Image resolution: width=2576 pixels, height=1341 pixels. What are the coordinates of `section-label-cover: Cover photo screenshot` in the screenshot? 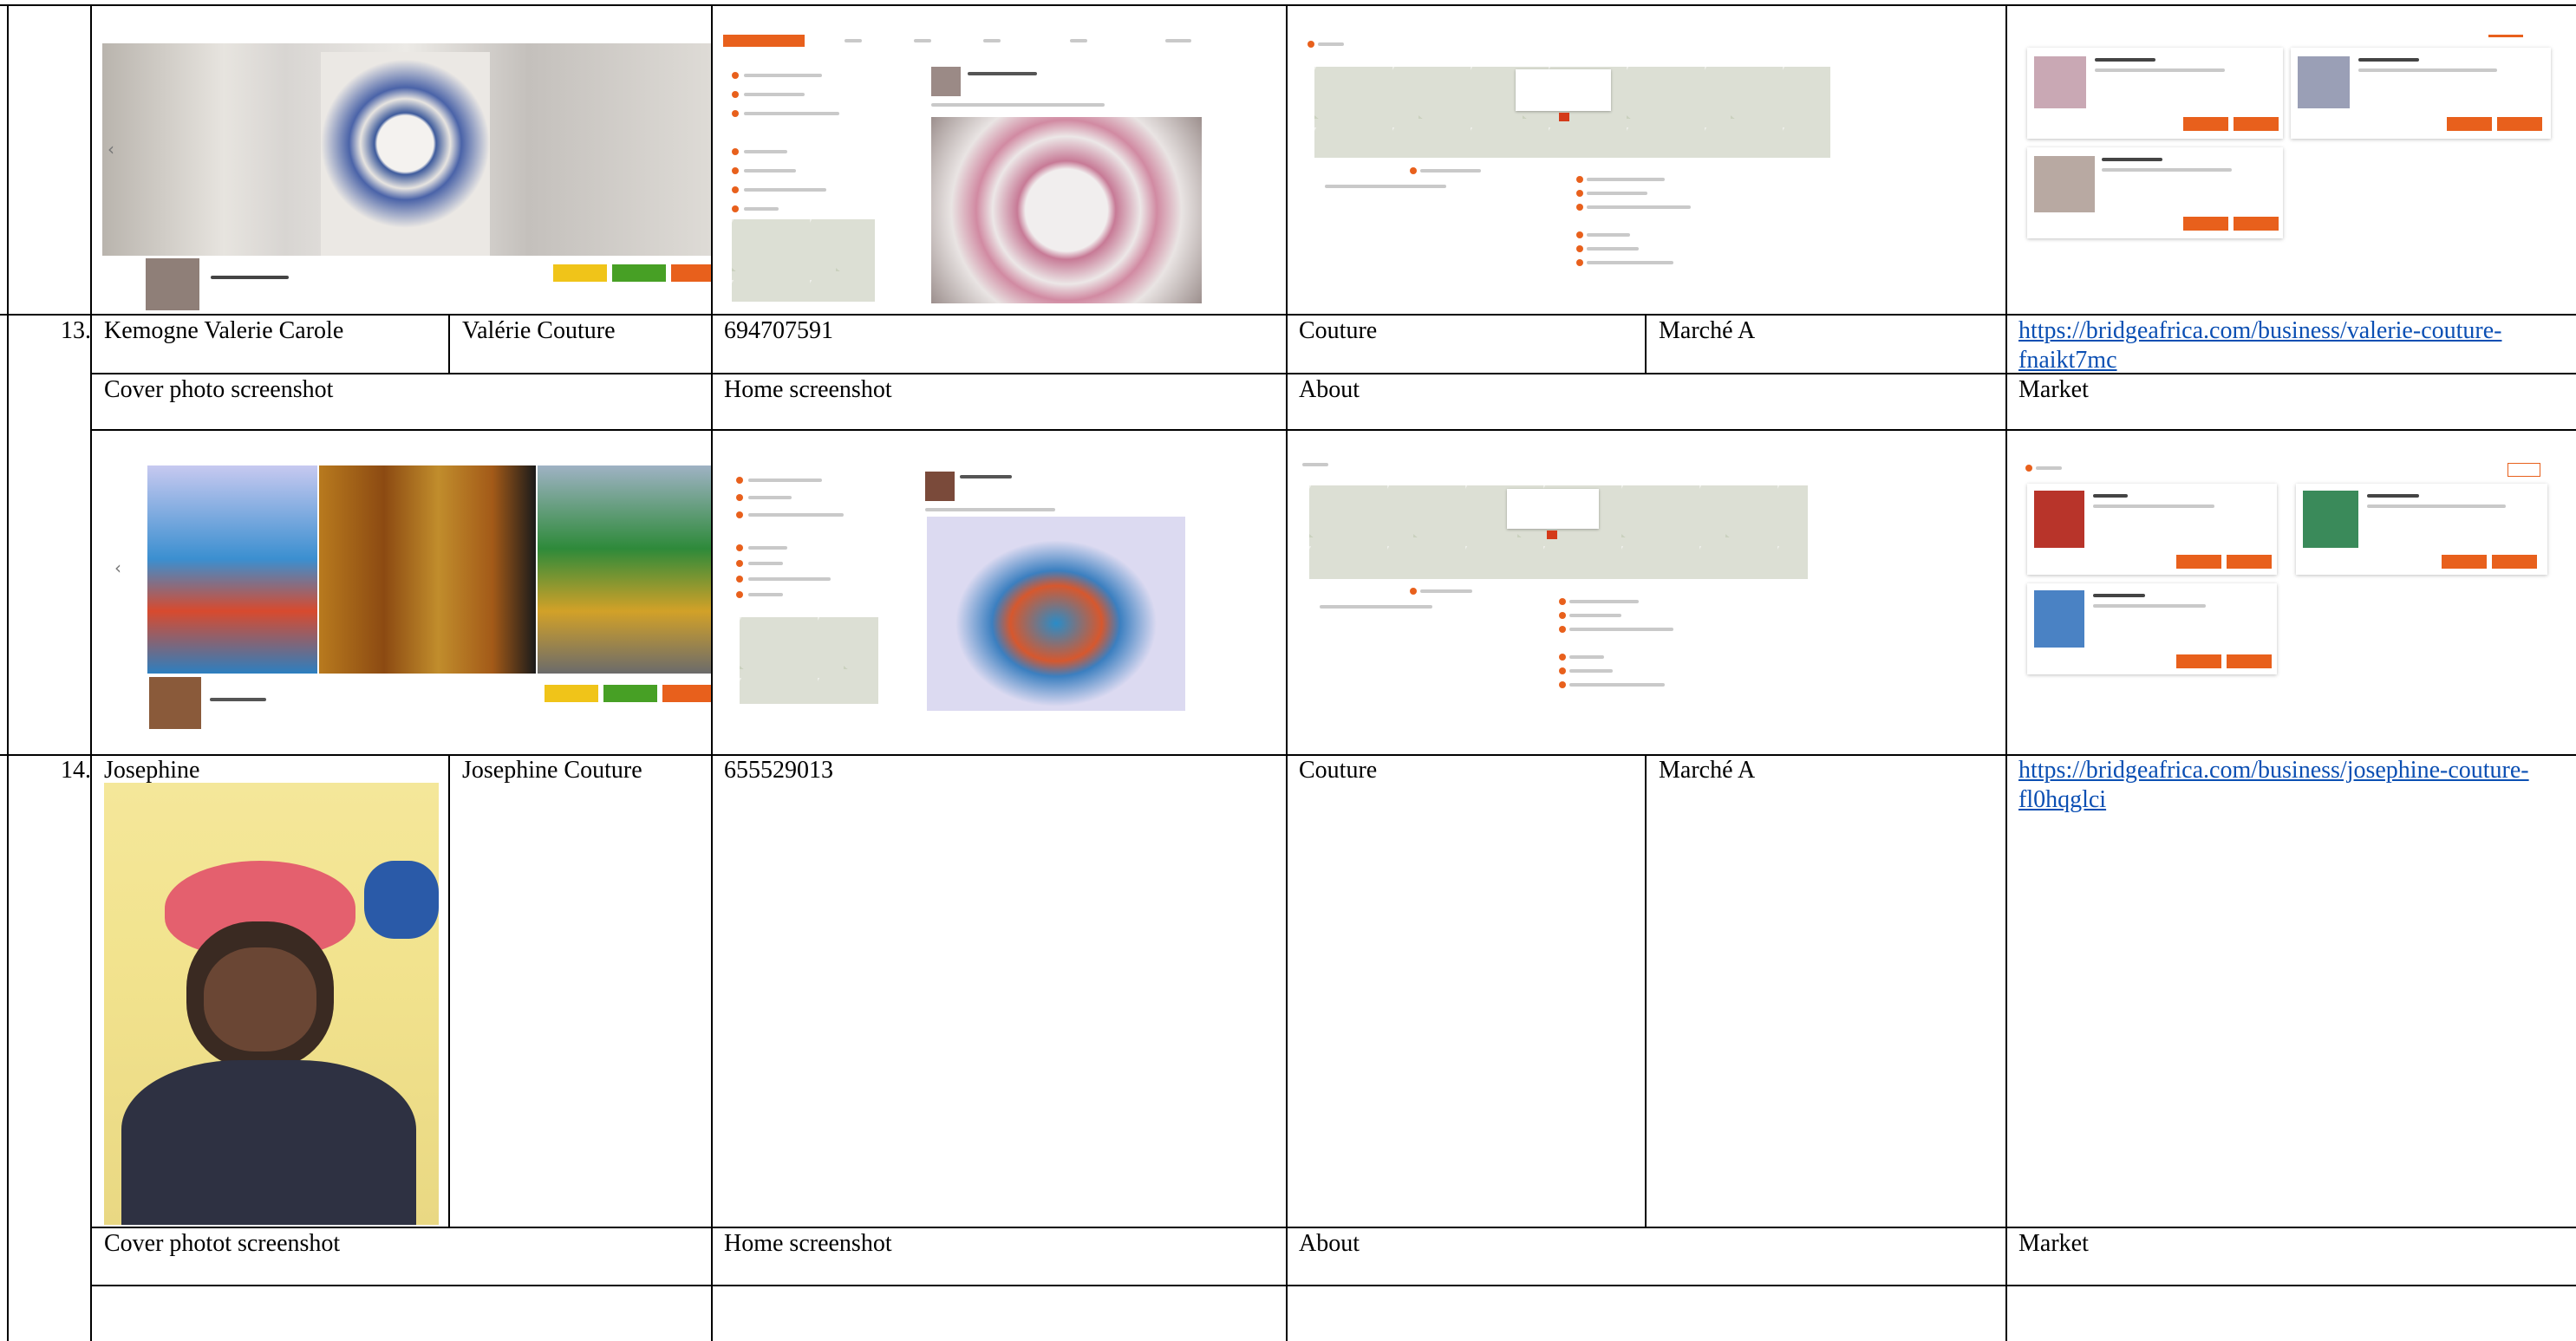 It's located at (219, 390).